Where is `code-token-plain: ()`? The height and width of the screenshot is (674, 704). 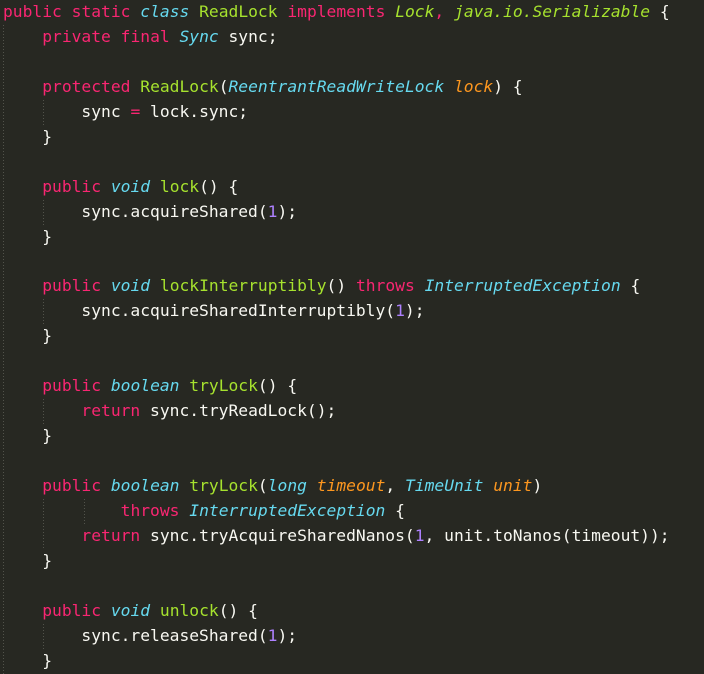 code-token-plain: () is located at coordinates (341, 286).